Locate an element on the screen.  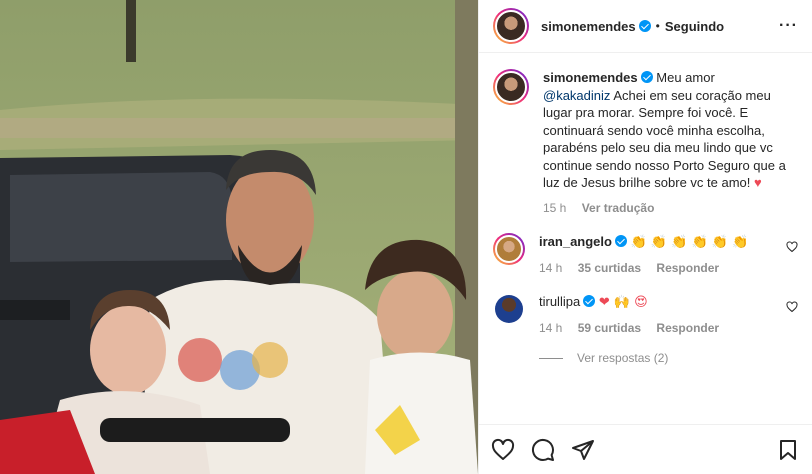
comment-text: 👏 👏 👏 👏 👏 👏 is located at coordinates (689, 242).